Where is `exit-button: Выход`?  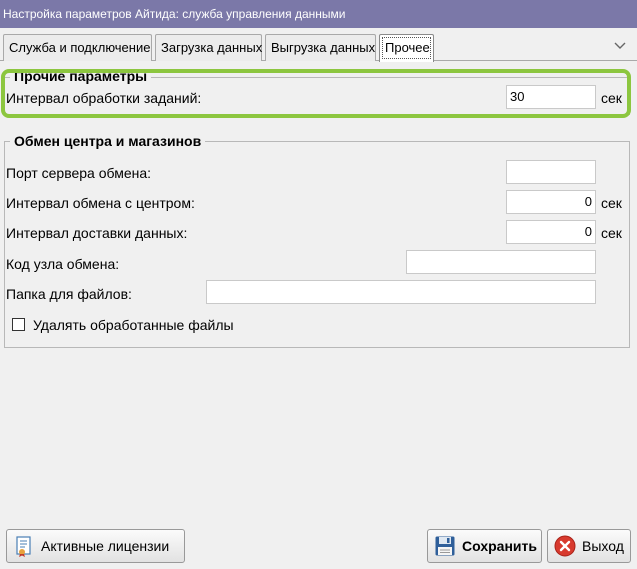
exit-button: Выход is located at coordinates (589, 546).